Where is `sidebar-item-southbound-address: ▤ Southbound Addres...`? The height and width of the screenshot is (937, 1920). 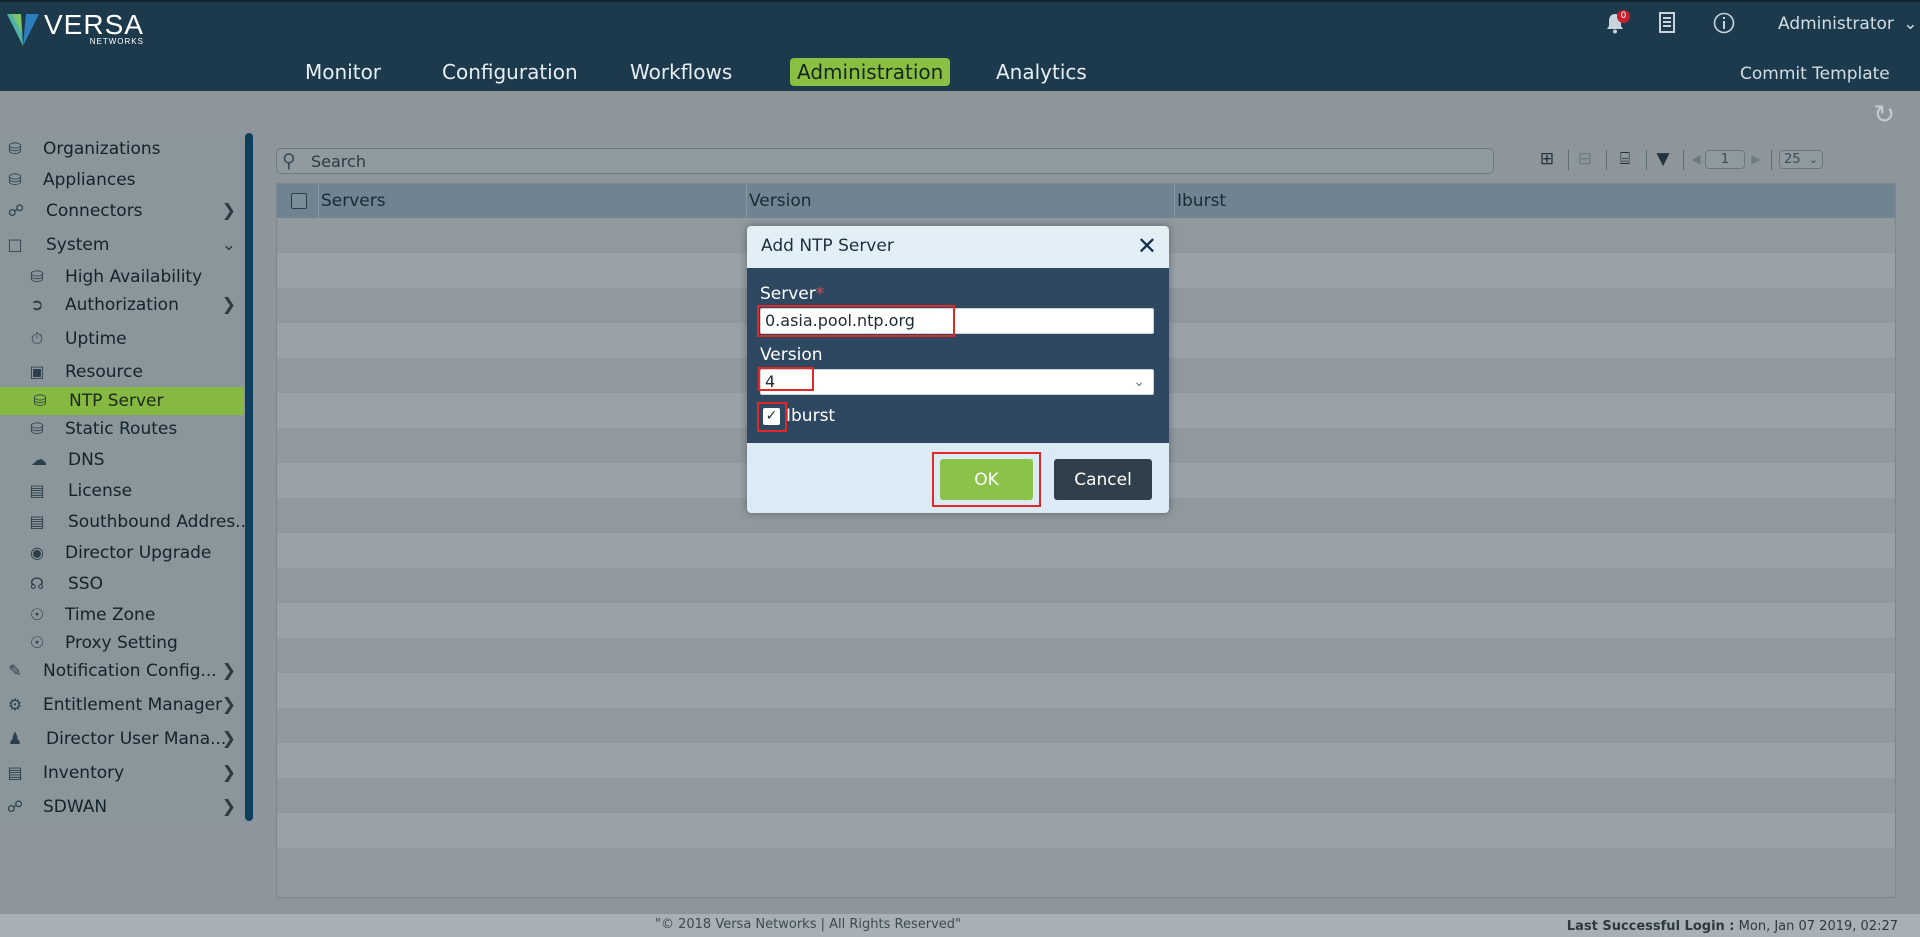
sidebar-item-southbound-address: ▤ Southbound Addres... is located at coordinates (125, 522).